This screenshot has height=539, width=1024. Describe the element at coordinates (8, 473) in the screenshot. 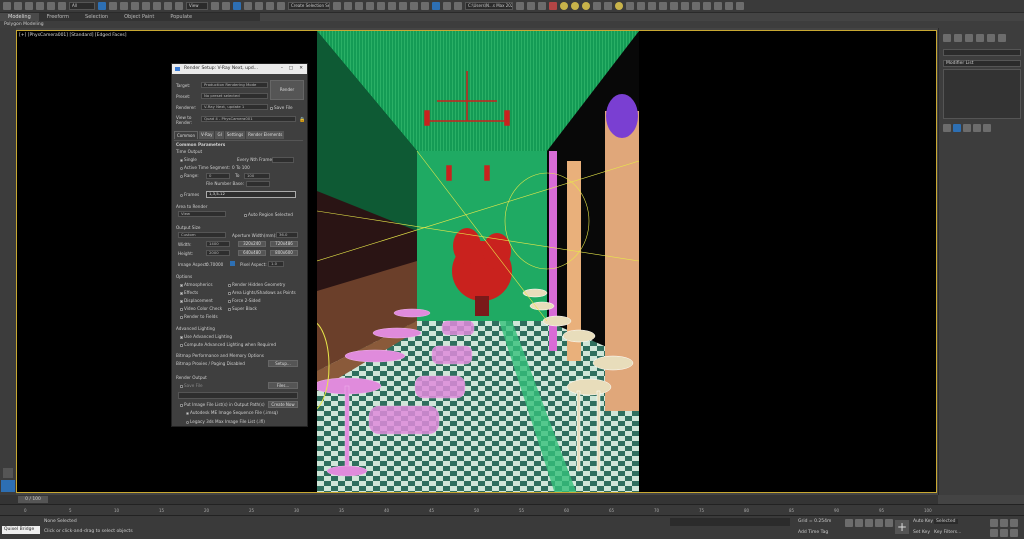

I see `viewport-layout-icon` at that location.